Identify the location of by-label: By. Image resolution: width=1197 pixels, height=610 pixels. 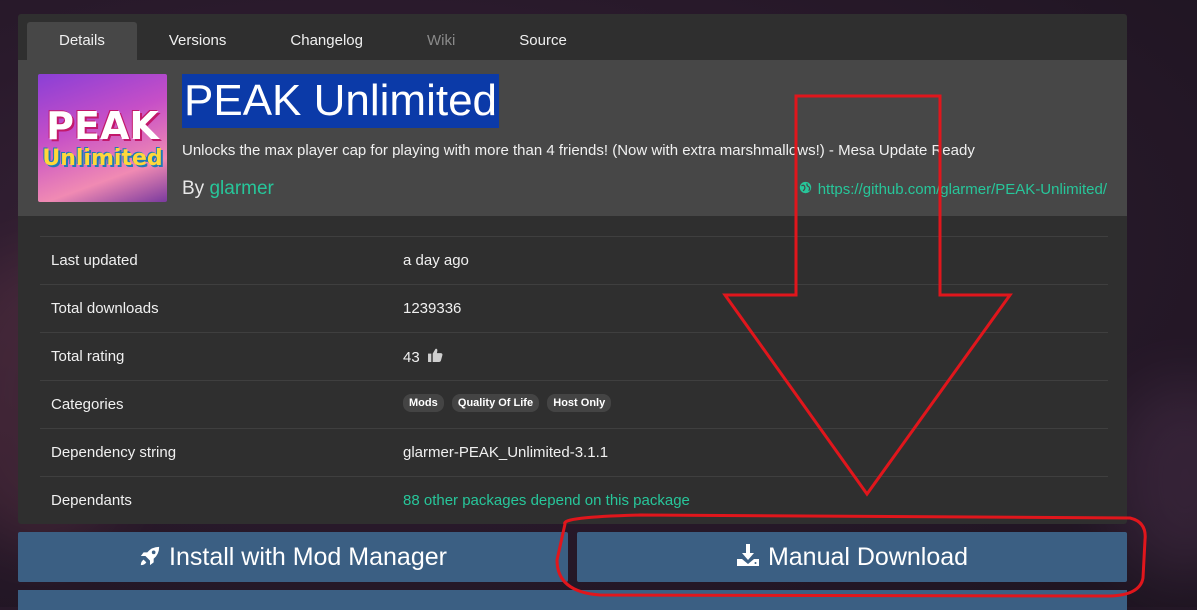
(193, 188).